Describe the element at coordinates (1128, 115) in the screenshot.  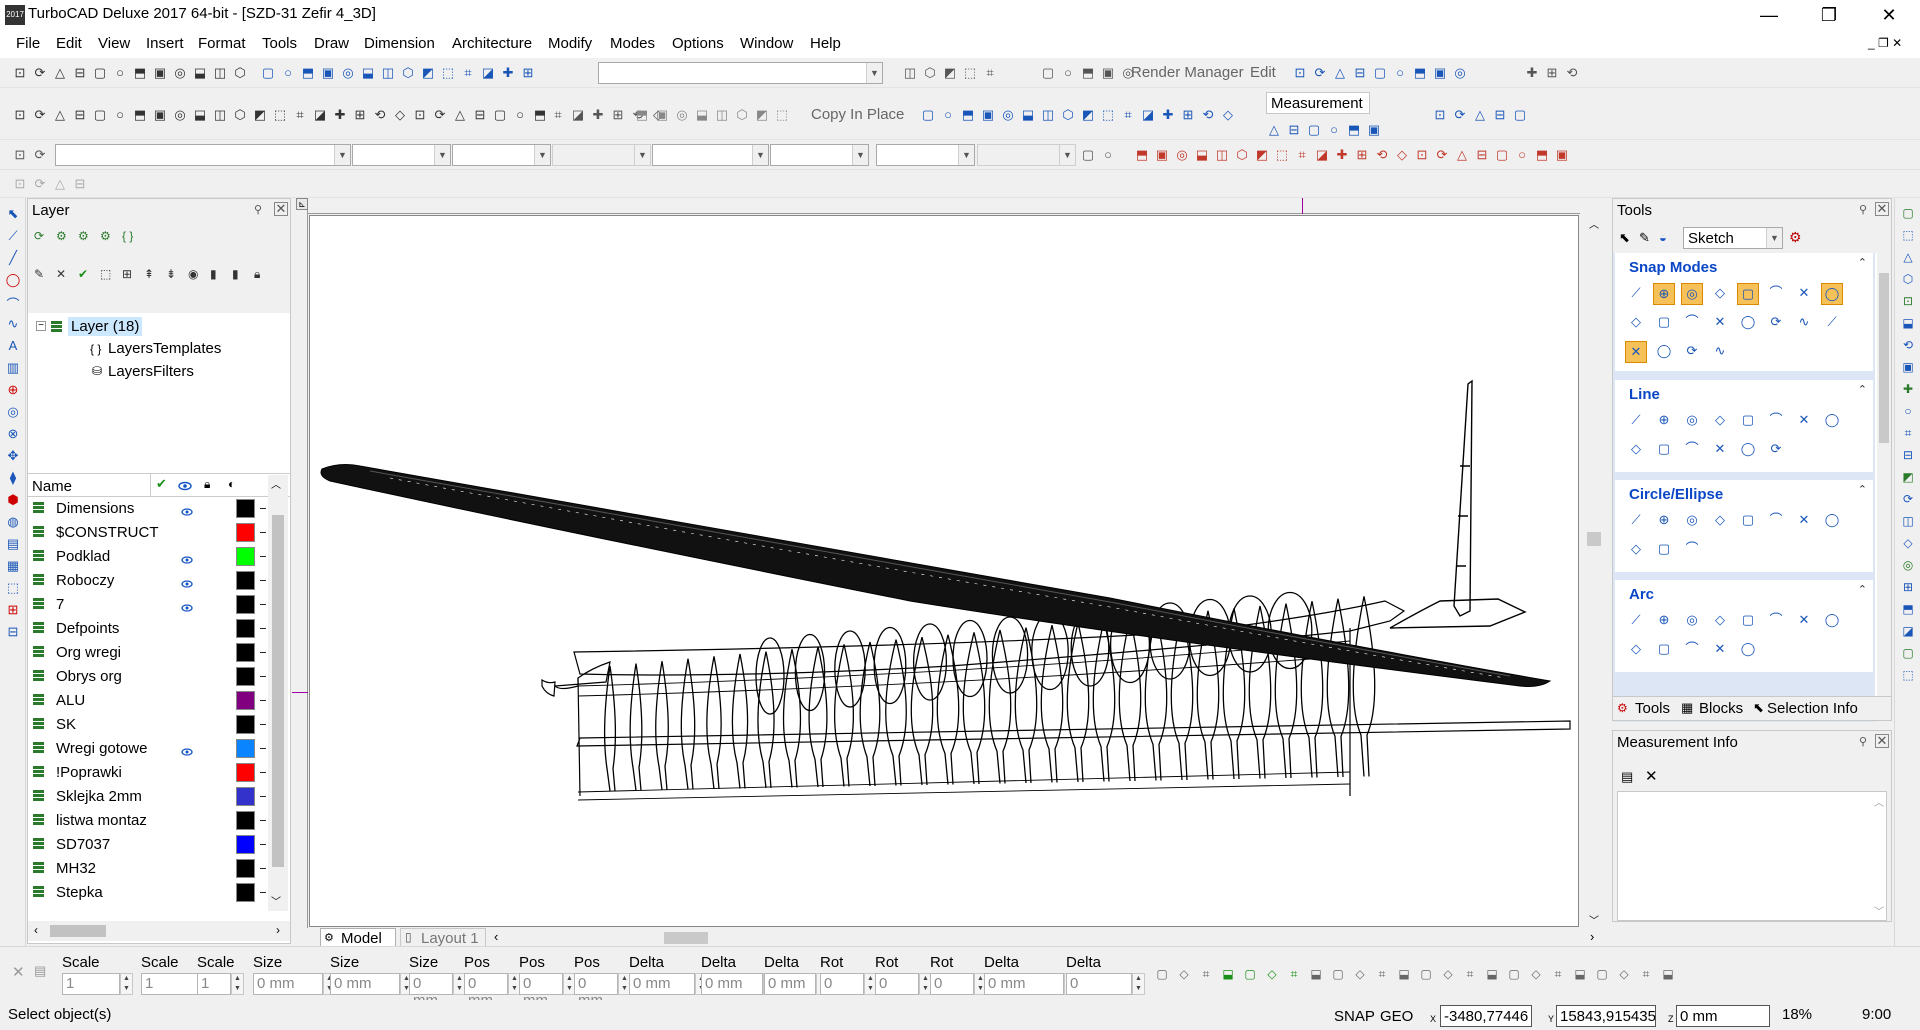
I see `snap-tool-icon: ⌗` at that location.